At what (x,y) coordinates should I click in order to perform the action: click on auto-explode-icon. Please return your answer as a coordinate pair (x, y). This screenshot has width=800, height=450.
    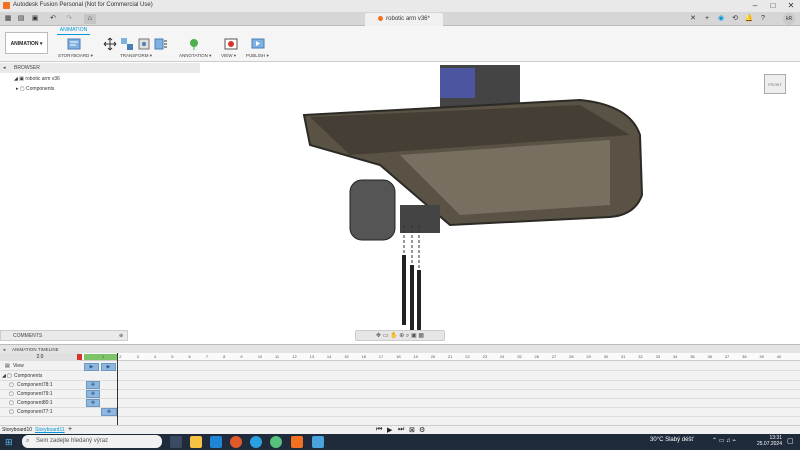
    Looking at the image, I should click on (161, 44).